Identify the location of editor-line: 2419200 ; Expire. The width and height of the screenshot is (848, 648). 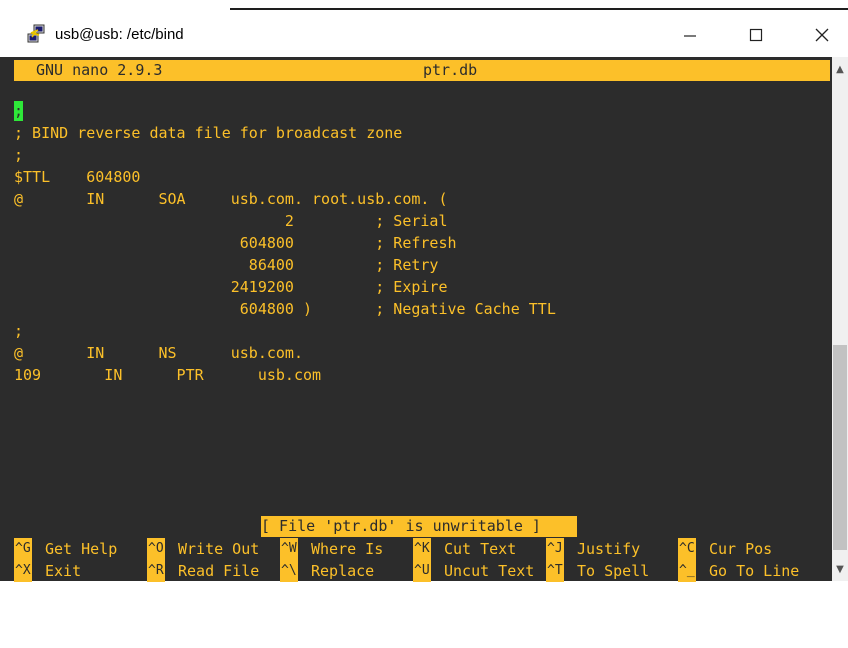
(231, 287).